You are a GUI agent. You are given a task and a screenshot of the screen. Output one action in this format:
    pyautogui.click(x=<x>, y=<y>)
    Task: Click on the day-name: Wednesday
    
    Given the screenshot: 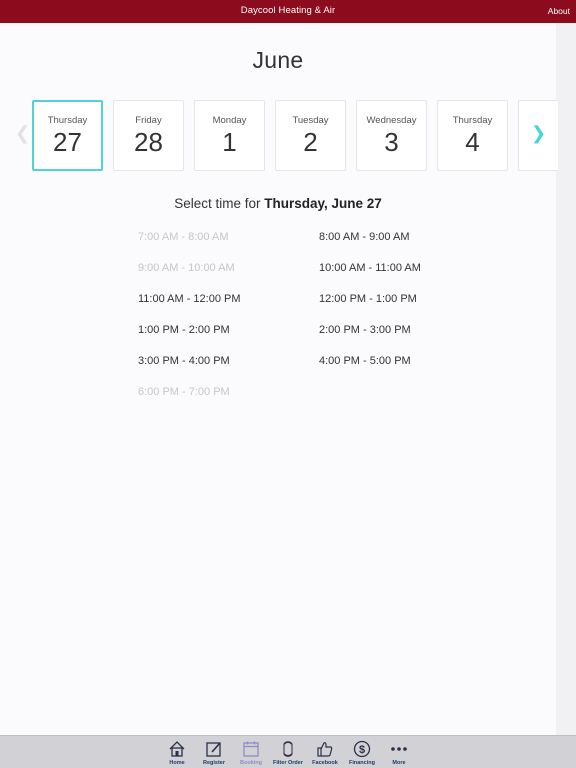 What is the action you would take?
    pyautogui.click(x=391, y=120)
    